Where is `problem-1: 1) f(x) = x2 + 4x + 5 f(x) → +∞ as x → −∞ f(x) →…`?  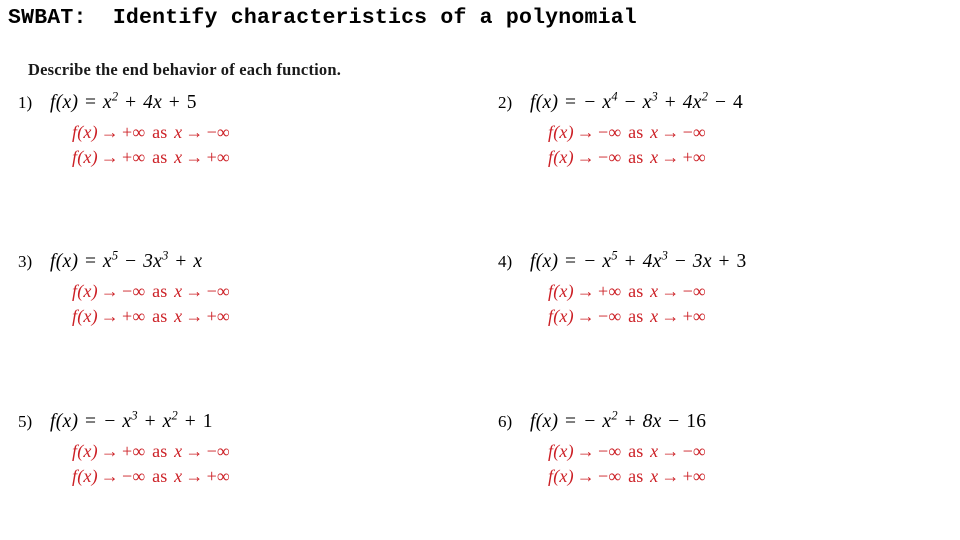
problem-1: 1) f(x) = x2 + 4x + 5 f(x) → +∞ as x → −∞ f(x) →… is located at coordinates (233, 128).